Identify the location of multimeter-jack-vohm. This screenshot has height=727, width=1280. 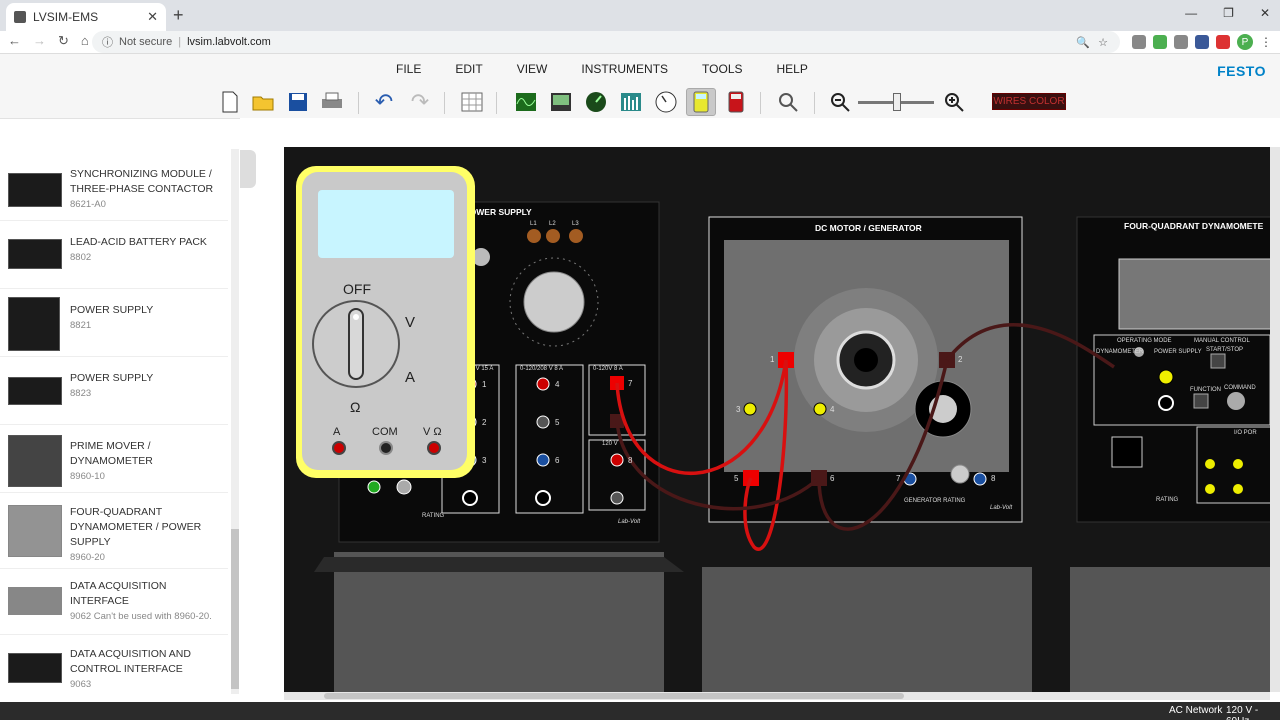
(434, 448).